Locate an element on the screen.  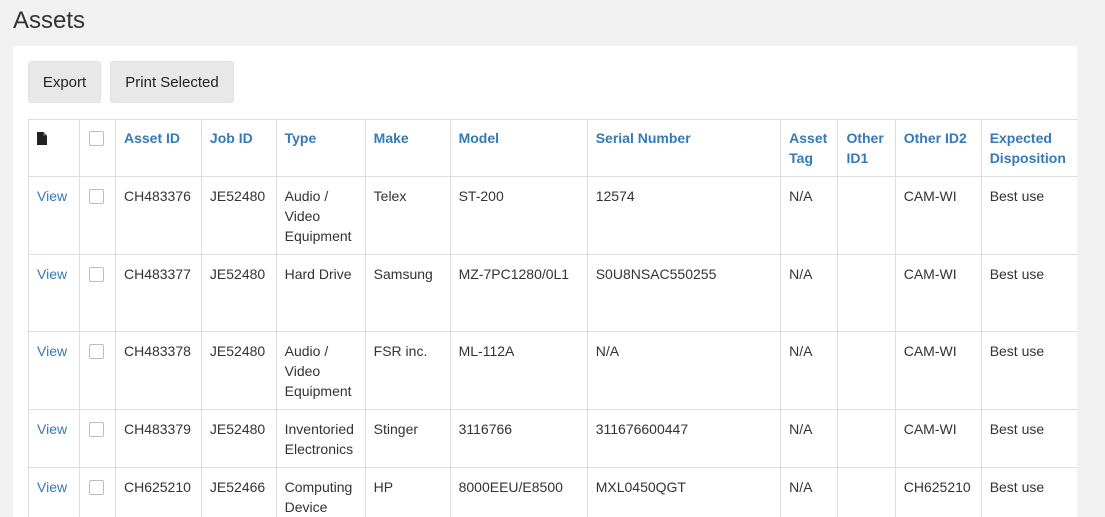
header-serial-number: Serial Number is located at coordinates (684, 148).